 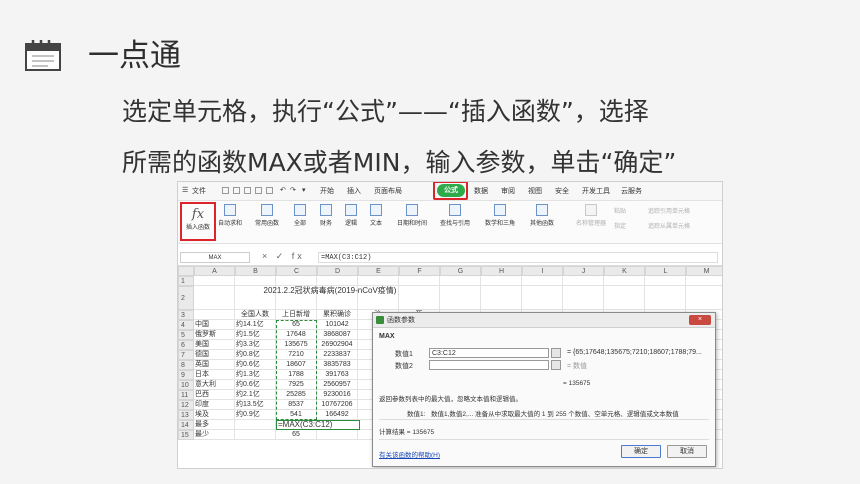 What do you see at coordinates (412, 215) in the screenshot?
I see `datetime-button: 日期和时间` at bounding box center [412, 215].